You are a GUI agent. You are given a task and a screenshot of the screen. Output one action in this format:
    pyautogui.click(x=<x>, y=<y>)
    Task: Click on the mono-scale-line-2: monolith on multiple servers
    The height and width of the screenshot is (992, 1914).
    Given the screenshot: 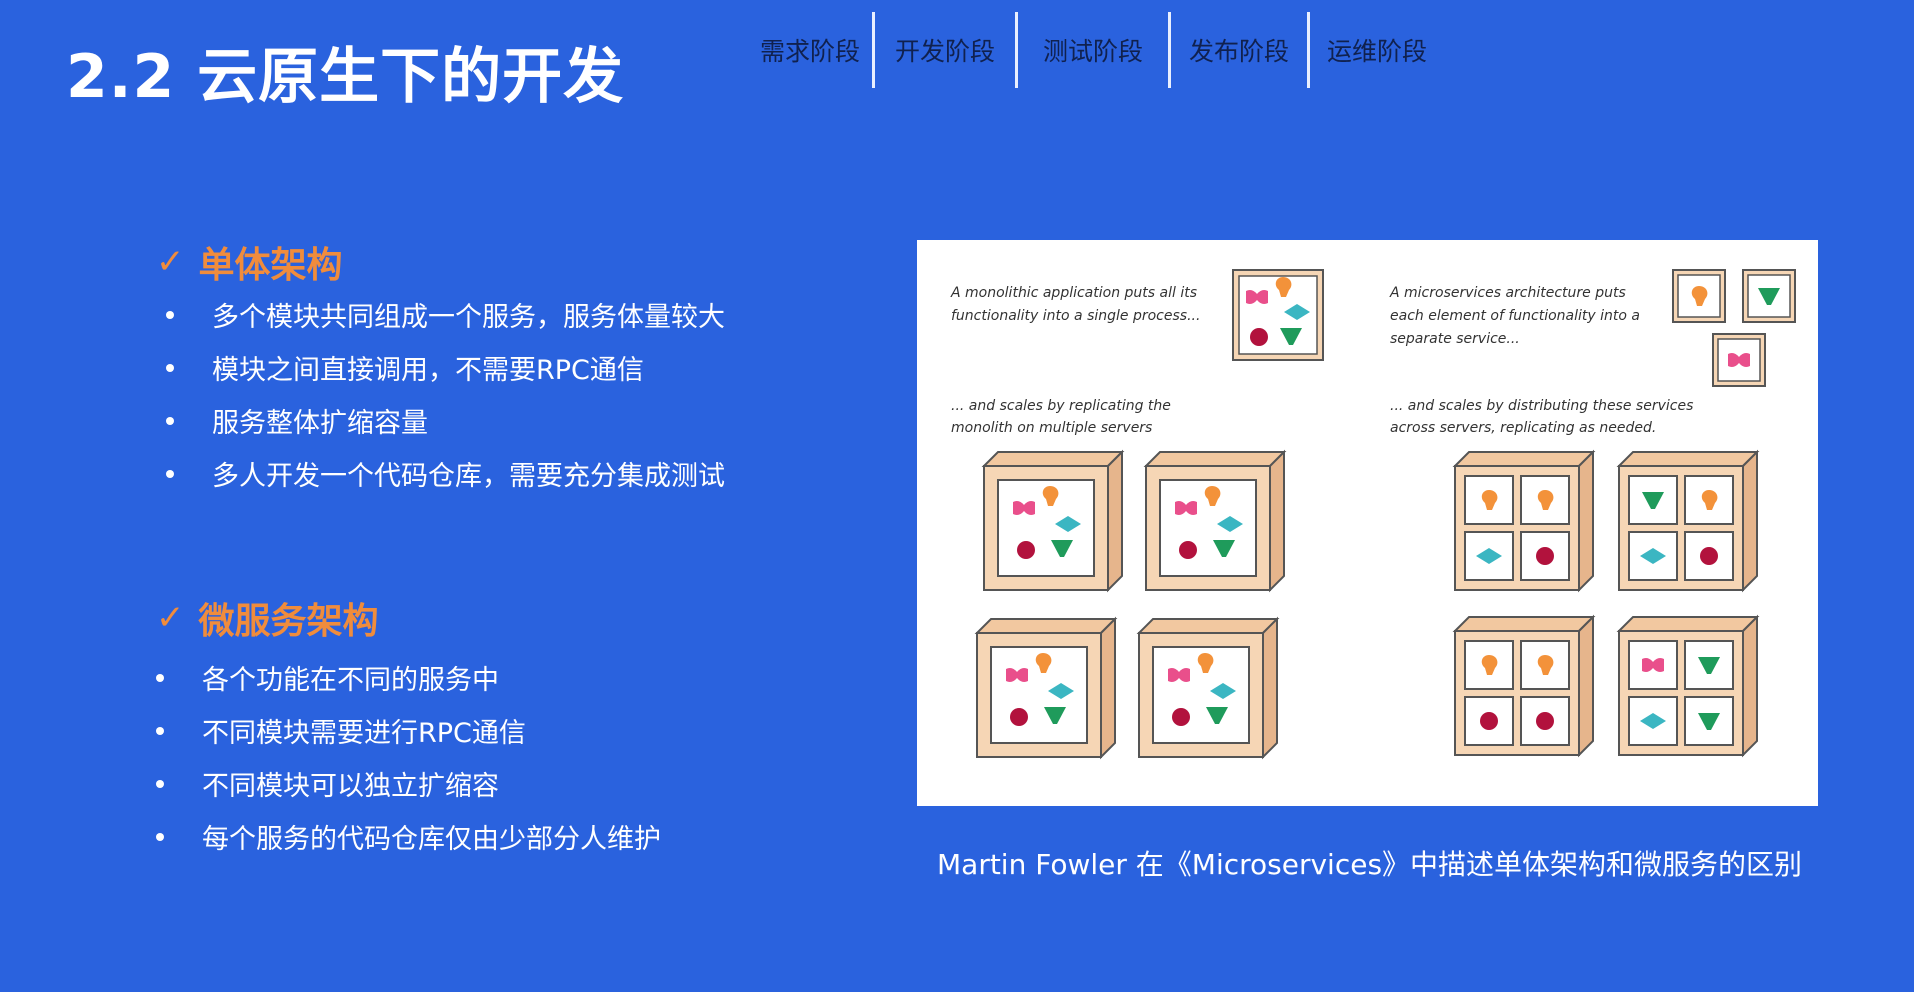 What is the action you would take?
    pyautogui.click(x=1051, y=428)
    